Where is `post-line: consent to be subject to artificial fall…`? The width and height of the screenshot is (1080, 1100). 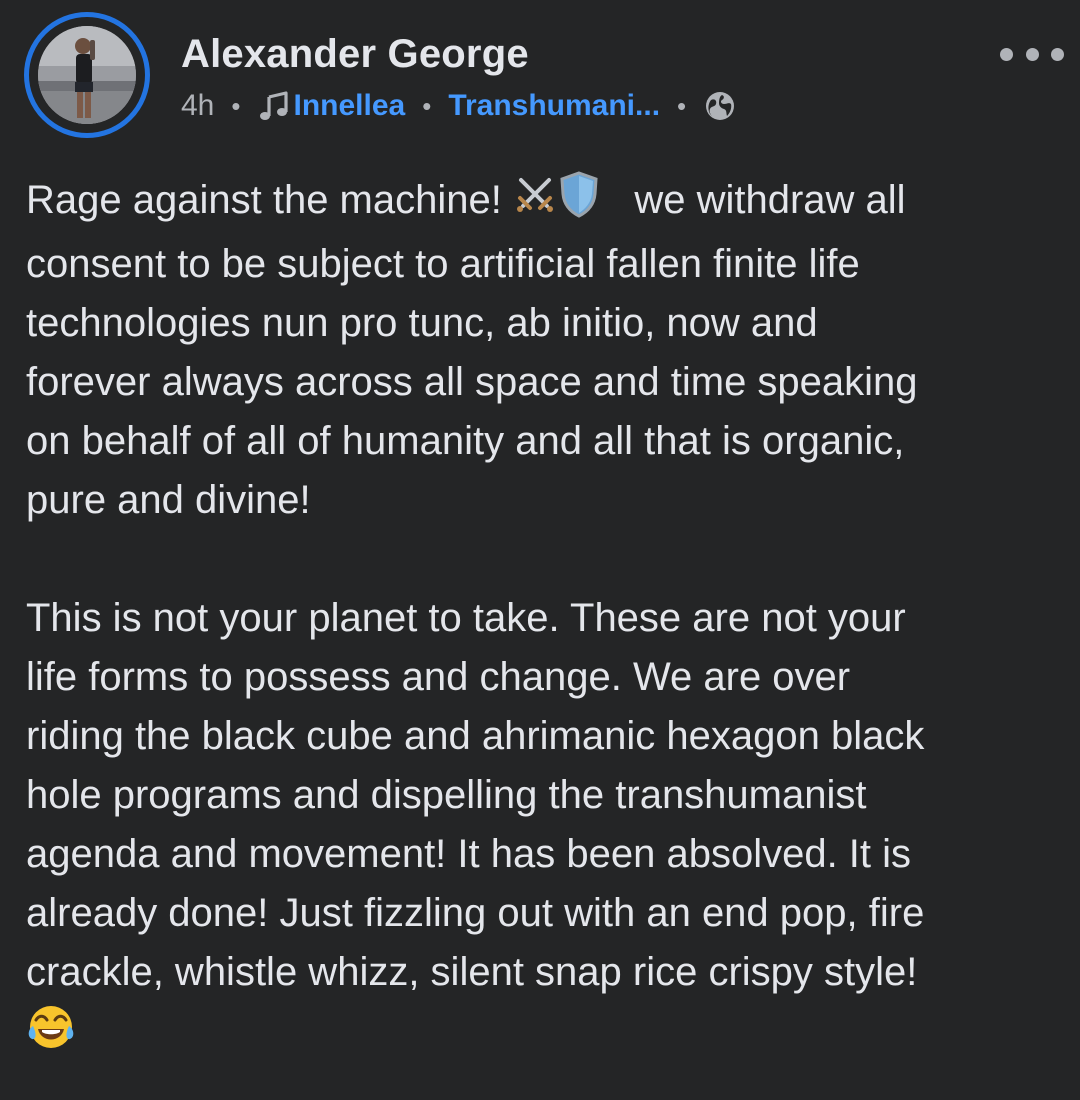 post-line: consent to be subject to artificial fall… is located at coordinates (443, 264).